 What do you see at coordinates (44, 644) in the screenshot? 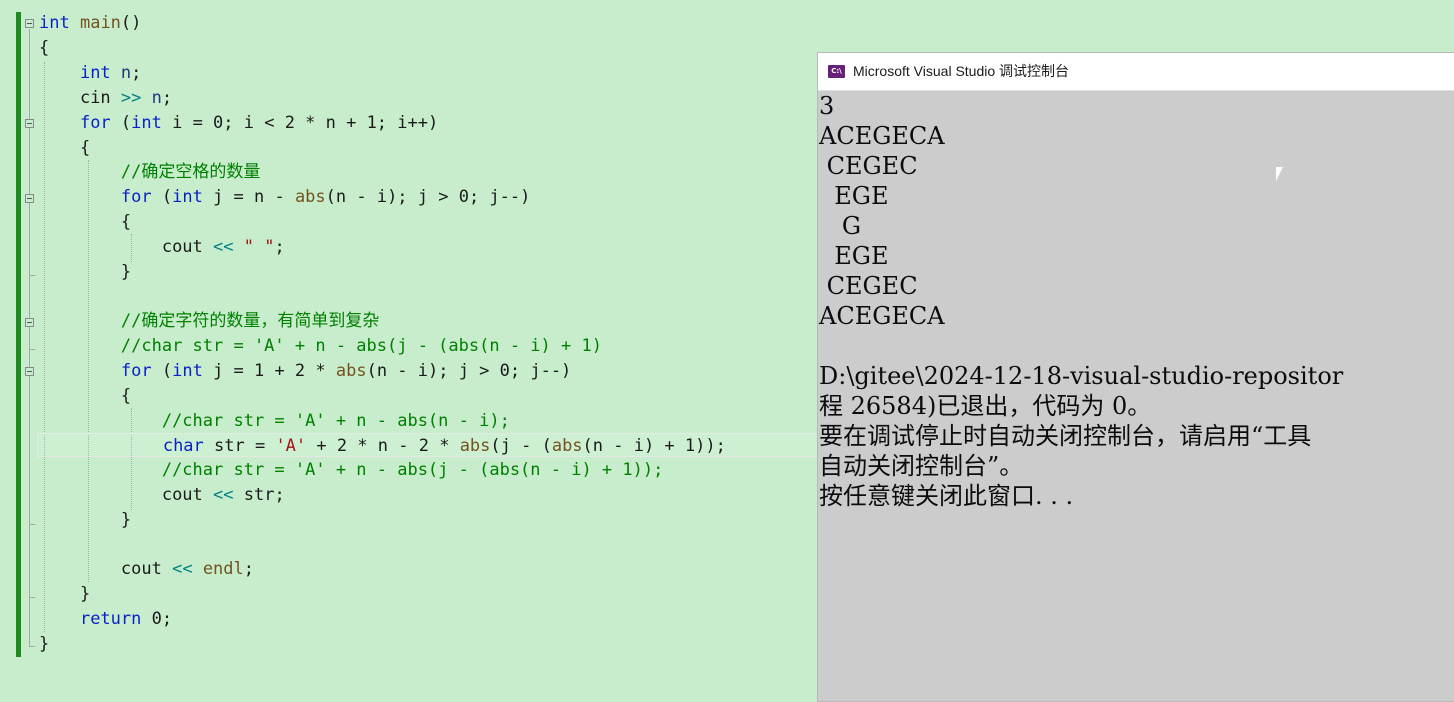
I see `code-line-24: }` at bounding box center [44, 644].